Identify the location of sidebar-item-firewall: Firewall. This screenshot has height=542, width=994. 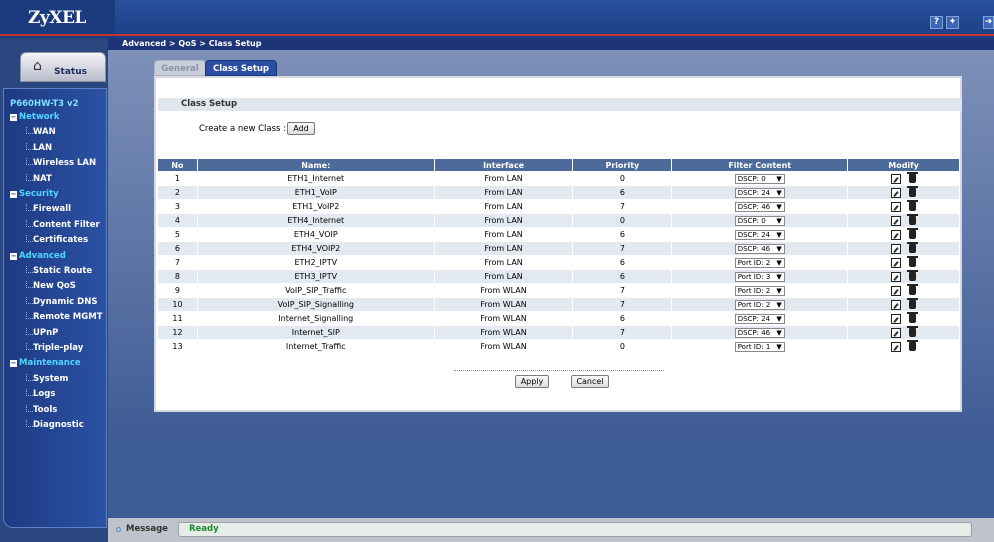
(48, 209).